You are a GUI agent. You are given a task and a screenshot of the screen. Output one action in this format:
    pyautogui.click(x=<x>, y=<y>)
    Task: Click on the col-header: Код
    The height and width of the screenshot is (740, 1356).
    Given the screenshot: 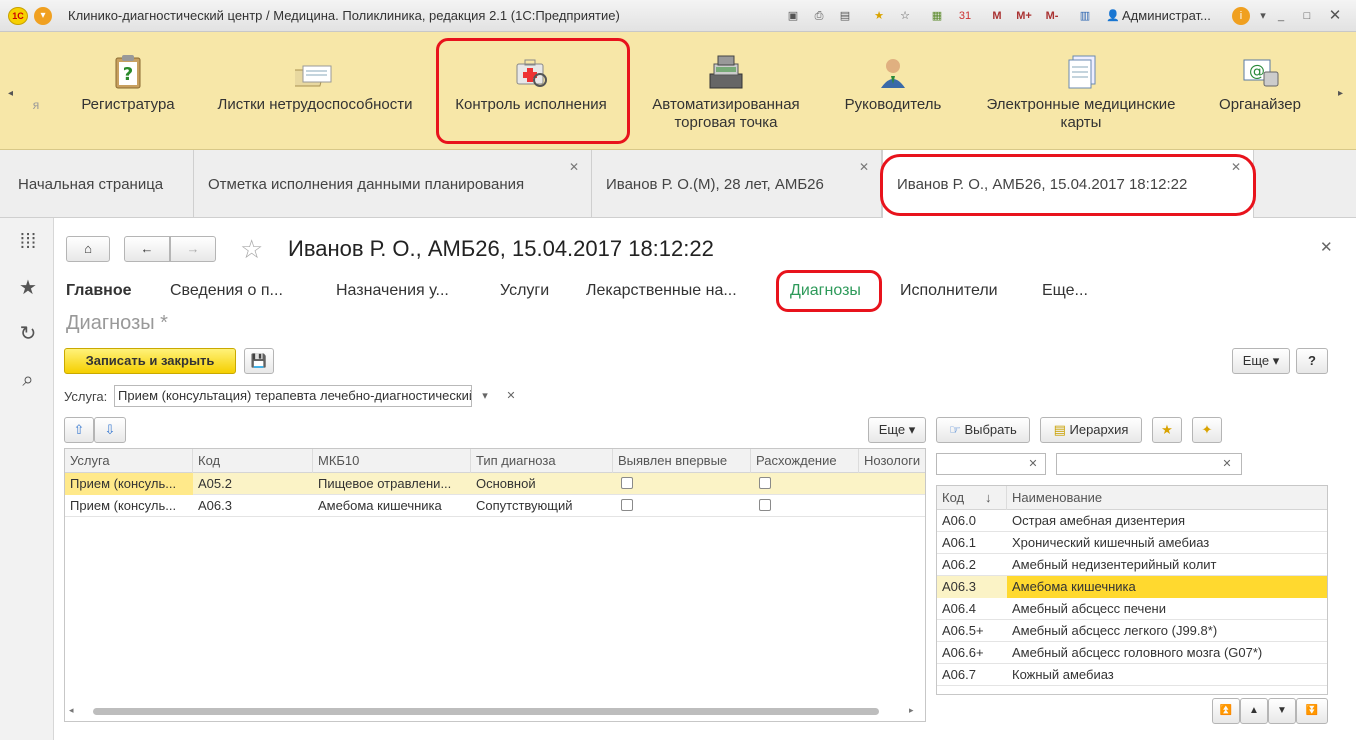 What is the action you would take?
    pyautogui.click(x=253, y=461)
    